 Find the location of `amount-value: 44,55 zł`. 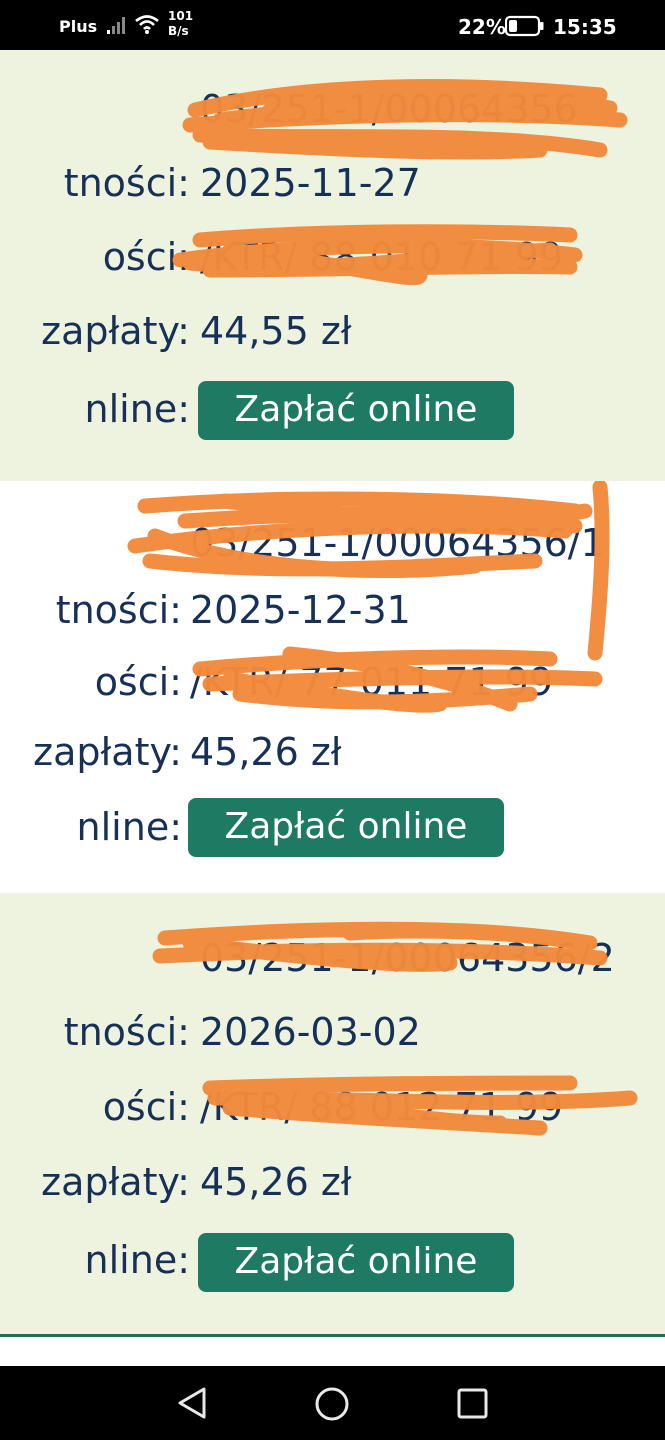

amount-value: 44,55 zł is located at coordinates (276, 331).